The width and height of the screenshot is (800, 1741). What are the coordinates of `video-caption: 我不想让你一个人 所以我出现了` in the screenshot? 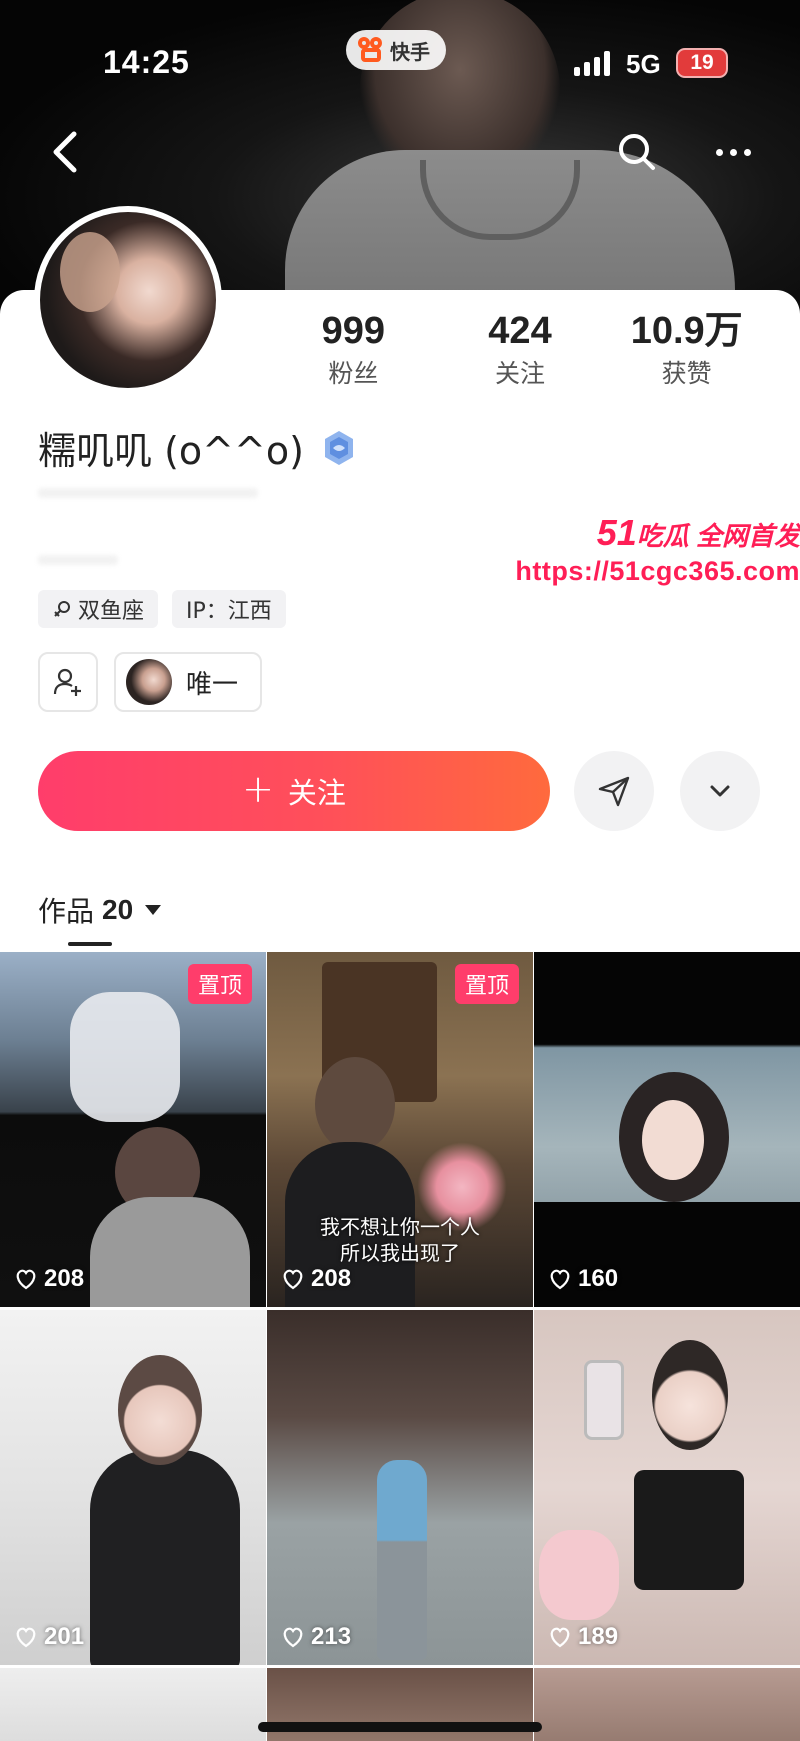 It's located at (400, 1240).